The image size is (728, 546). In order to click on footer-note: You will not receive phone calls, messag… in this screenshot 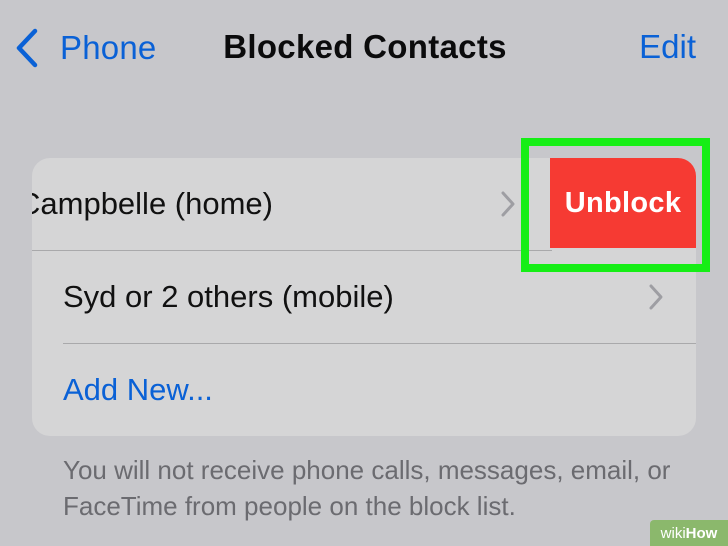, I will do `click(367, 488)`.